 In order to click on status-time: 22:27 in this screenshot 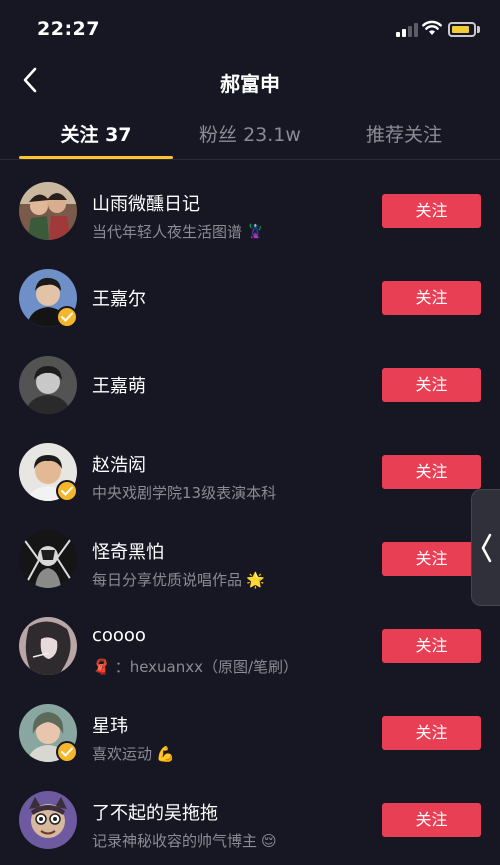, I will do `click(68, 29)`.